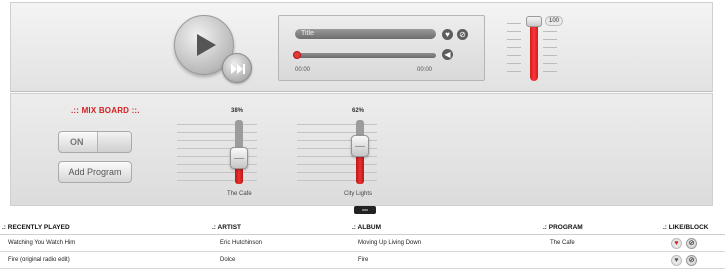 Image resolution: width=725 pixels, height=272 pixels. I want to click on cell-album: Fire, so click(363, 260).